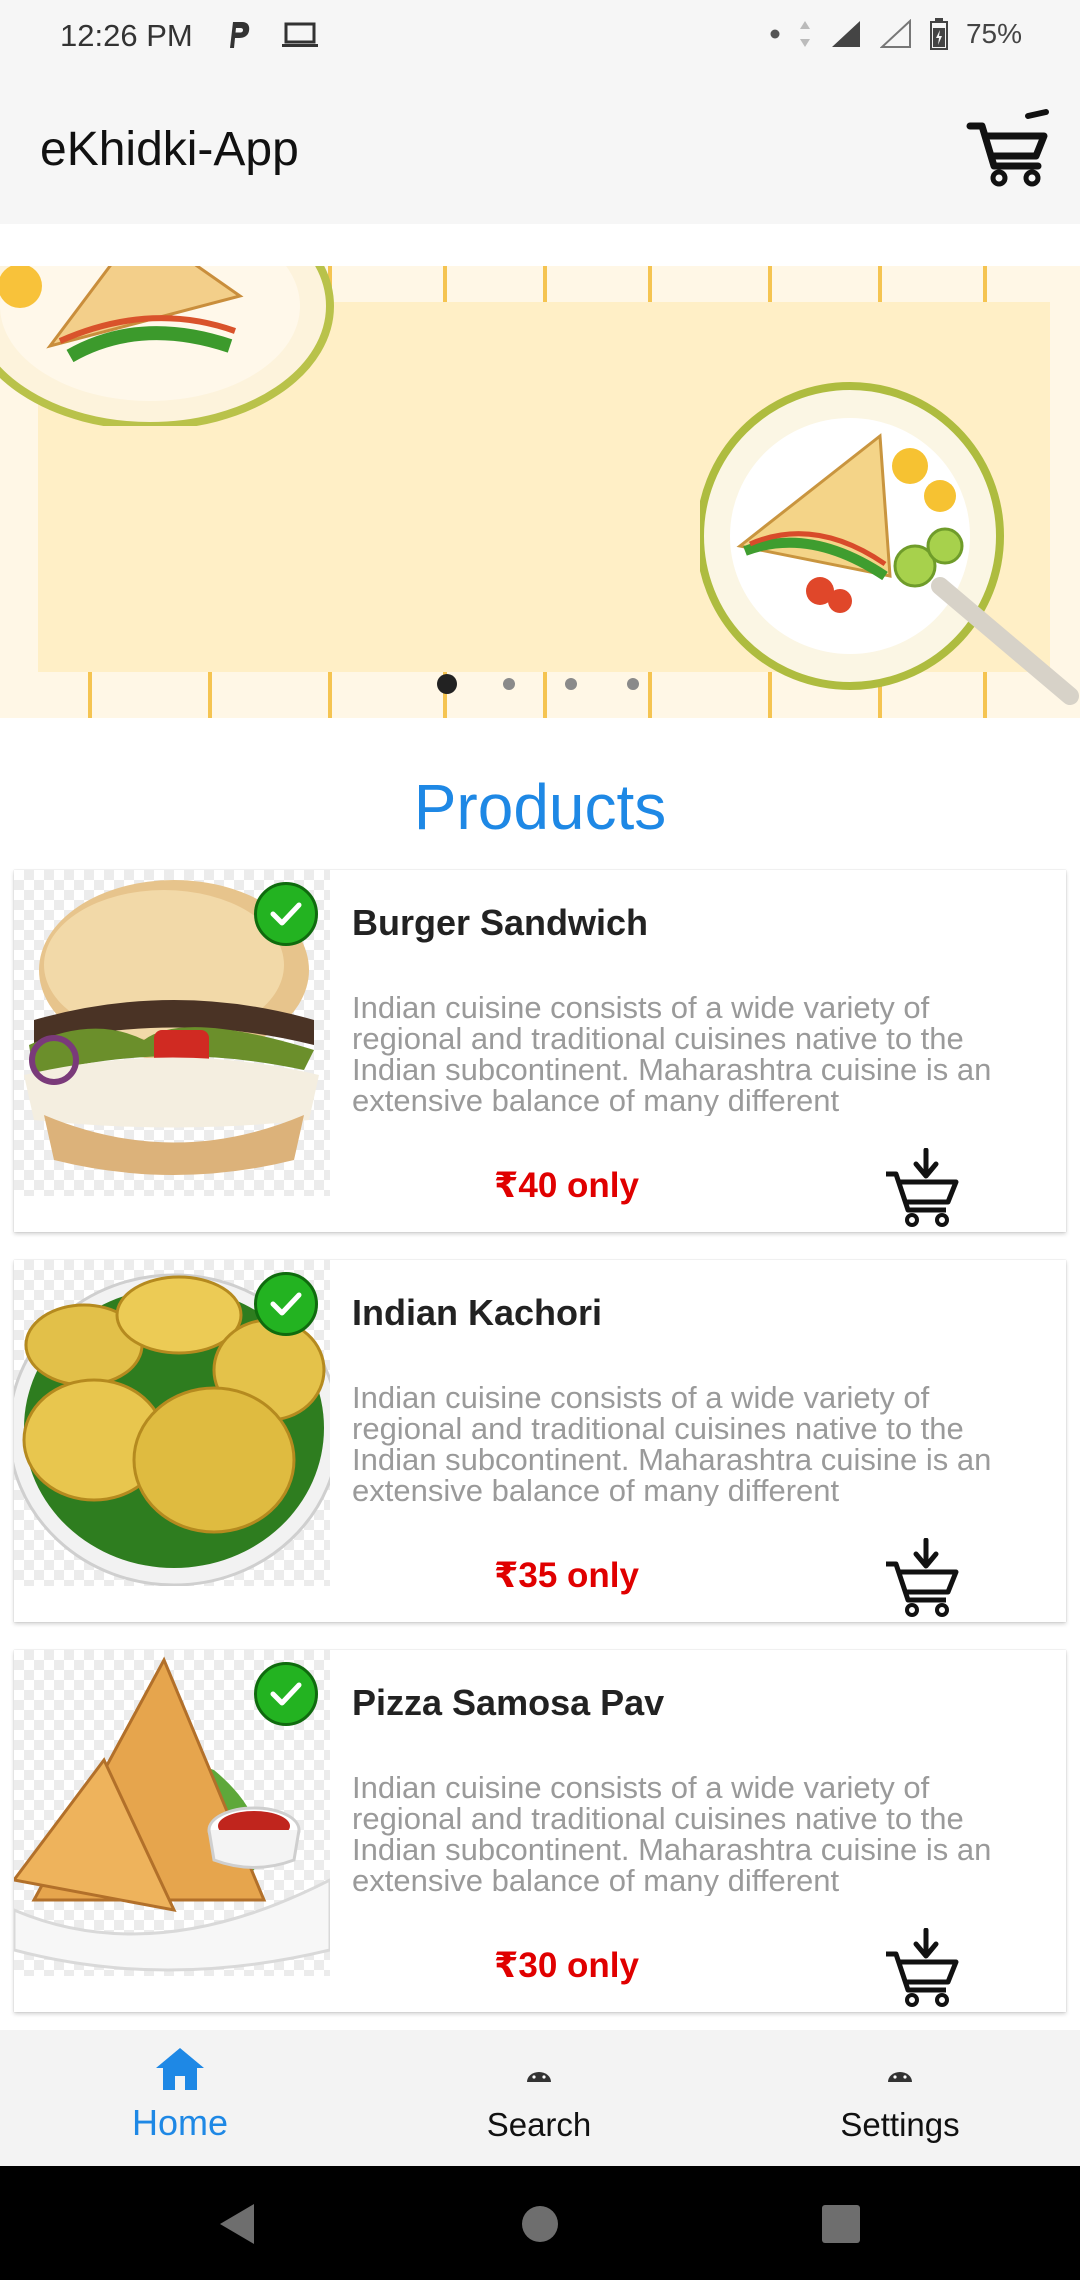 This screenshot has width=1080, height=2280. What do you see at coordinates (180, 2069) in the screenshot?
I see `home-icon` at bounding box center [180, 2069].